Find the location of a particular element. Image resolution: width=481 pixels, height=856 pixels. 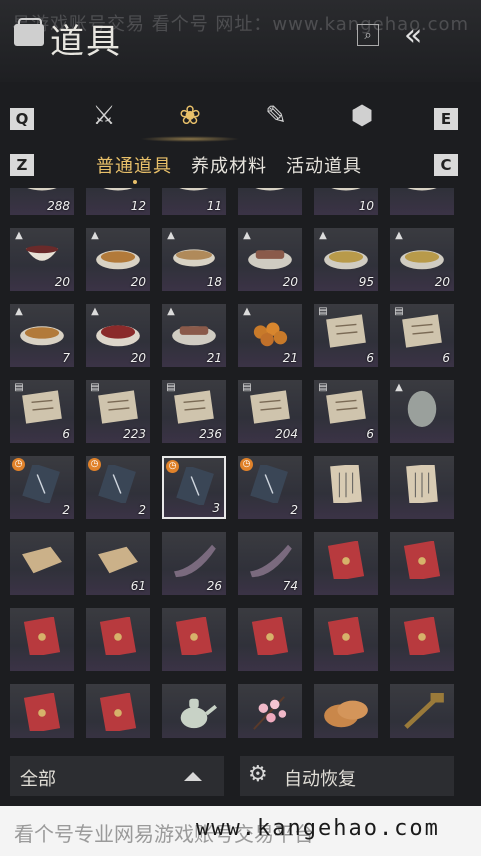

inventory-slot: ▤ 236 is located at coordinates (194, 411).